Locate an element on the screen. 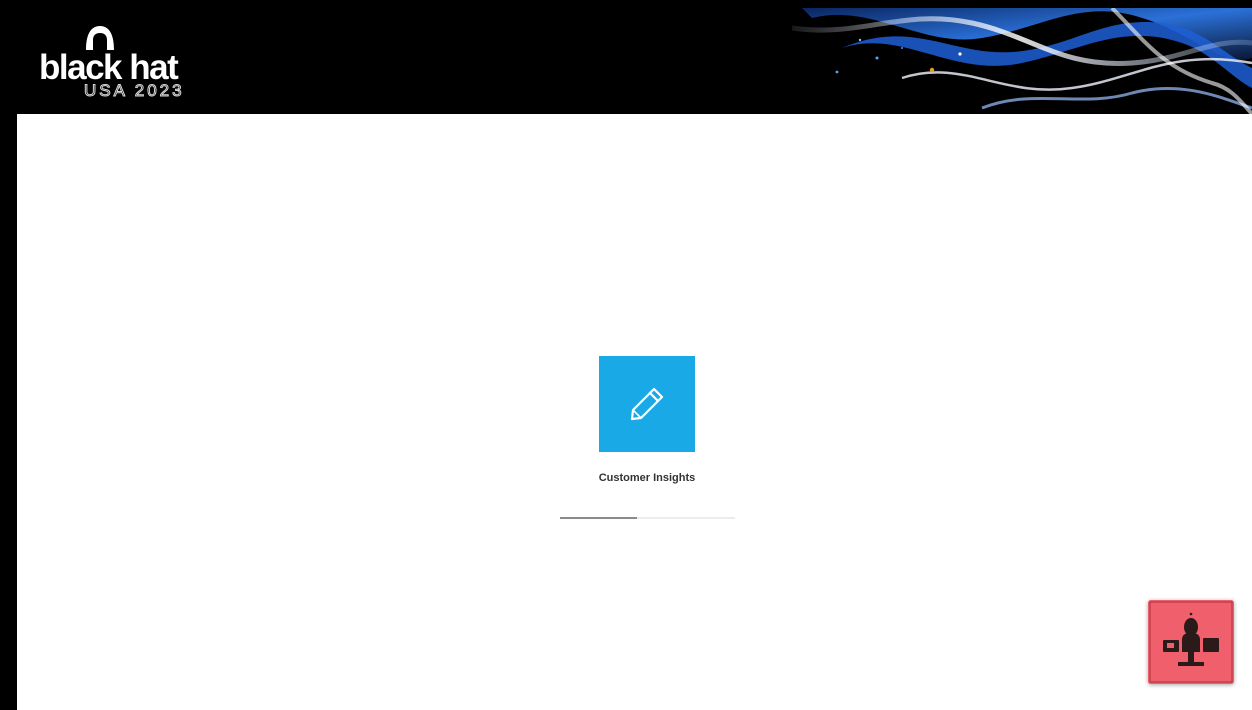 This screenshot has height=710, width=1252. banner-abstract-art is located at coordinates (1021, 61).